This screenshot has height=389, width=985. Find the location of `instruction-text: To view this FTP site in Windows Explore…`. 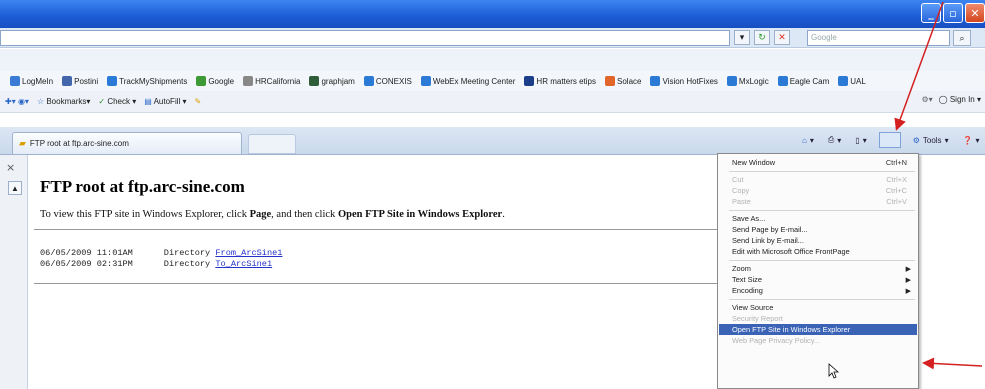

instruction-text: To view this FTP site in Windows Explore… is located at coordinates (272, 214).